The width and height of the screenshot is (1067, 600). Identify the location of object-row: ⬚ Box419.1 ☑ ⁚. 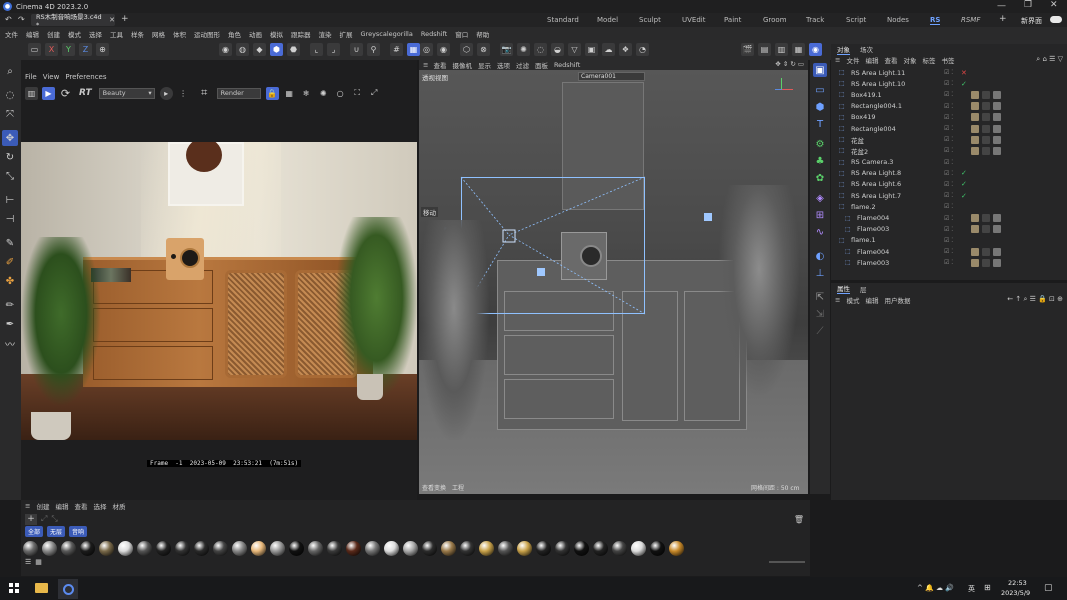
(949, 94).